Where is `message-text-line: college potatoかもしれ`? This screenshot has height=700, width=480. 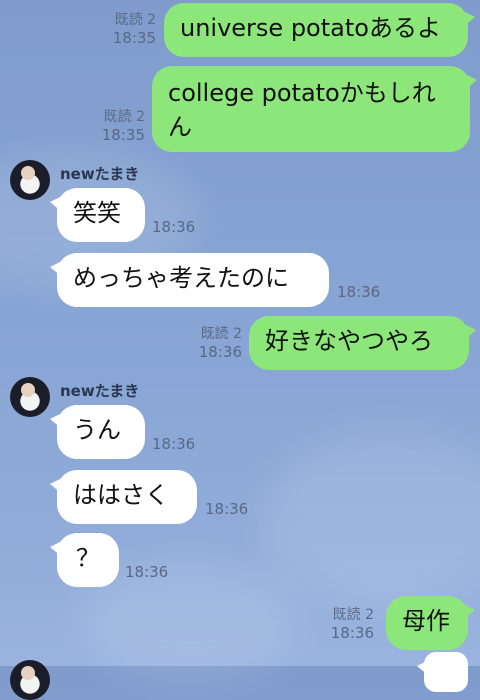
message-text-line: college potatoかもしれ is located at coordinates (302, 93).